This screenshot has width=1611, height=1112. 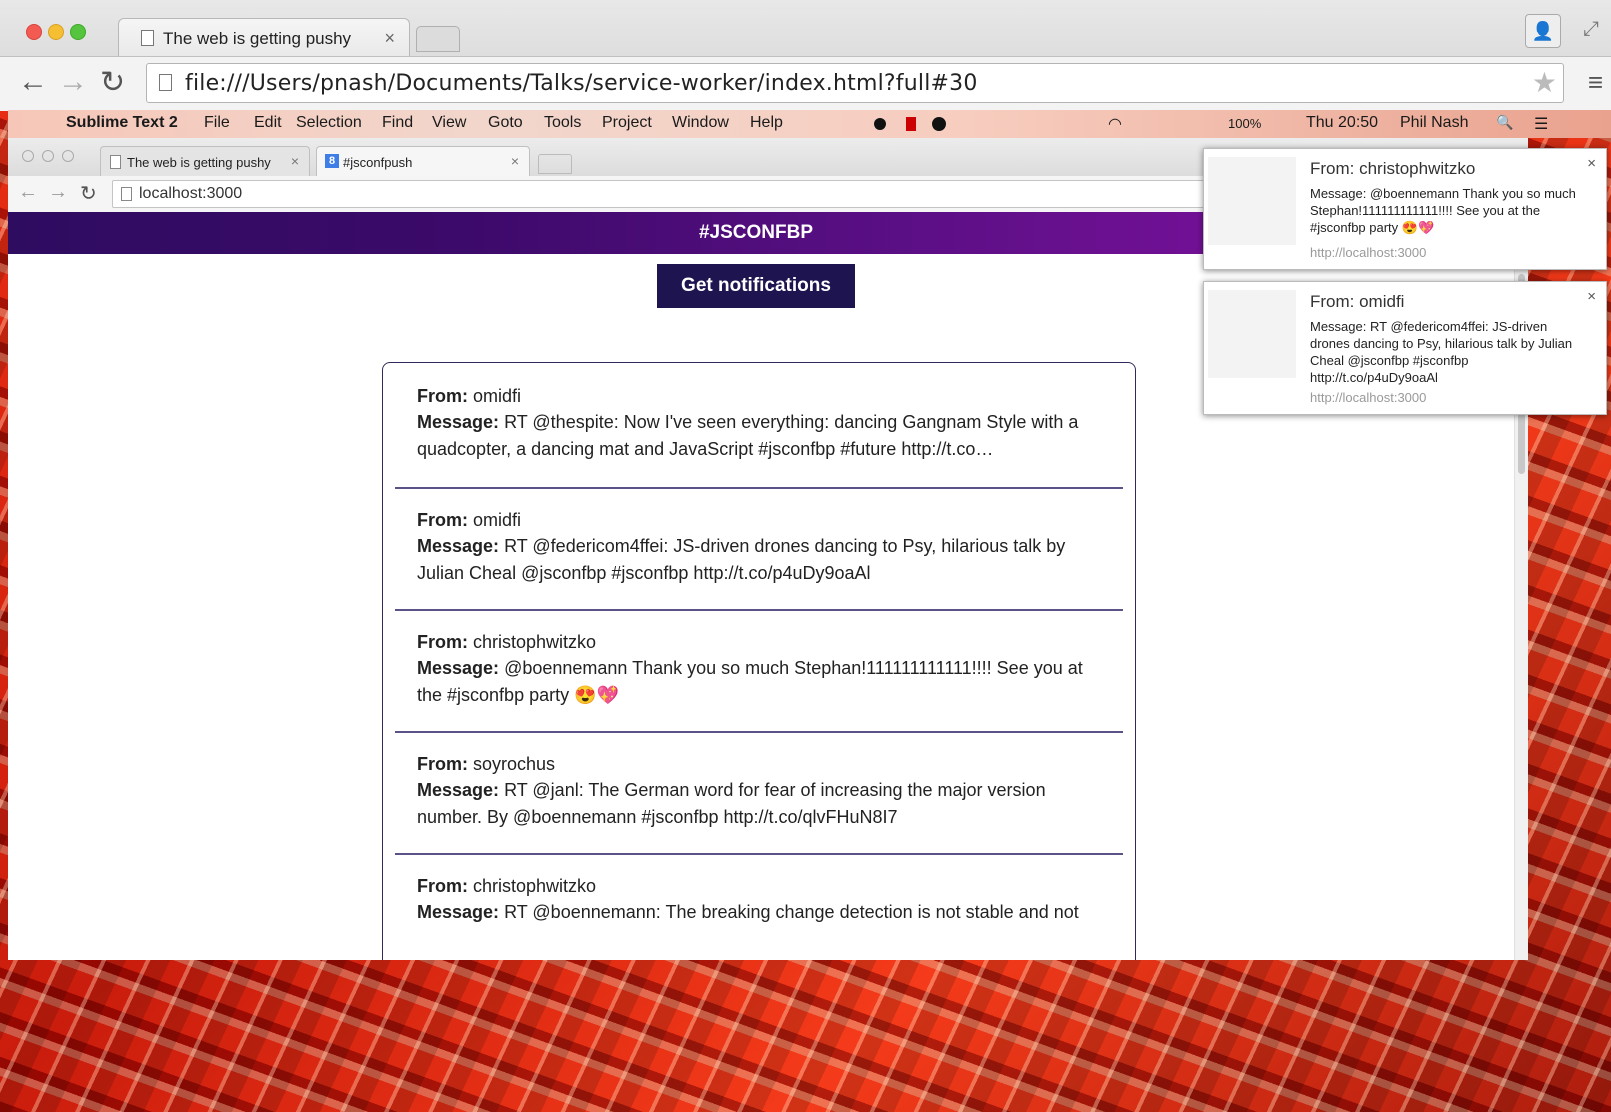 What do you see at coordinates (562, 123) in the screenshot?
I see `menu-tools: Tools` at bounding box center [562, 123].